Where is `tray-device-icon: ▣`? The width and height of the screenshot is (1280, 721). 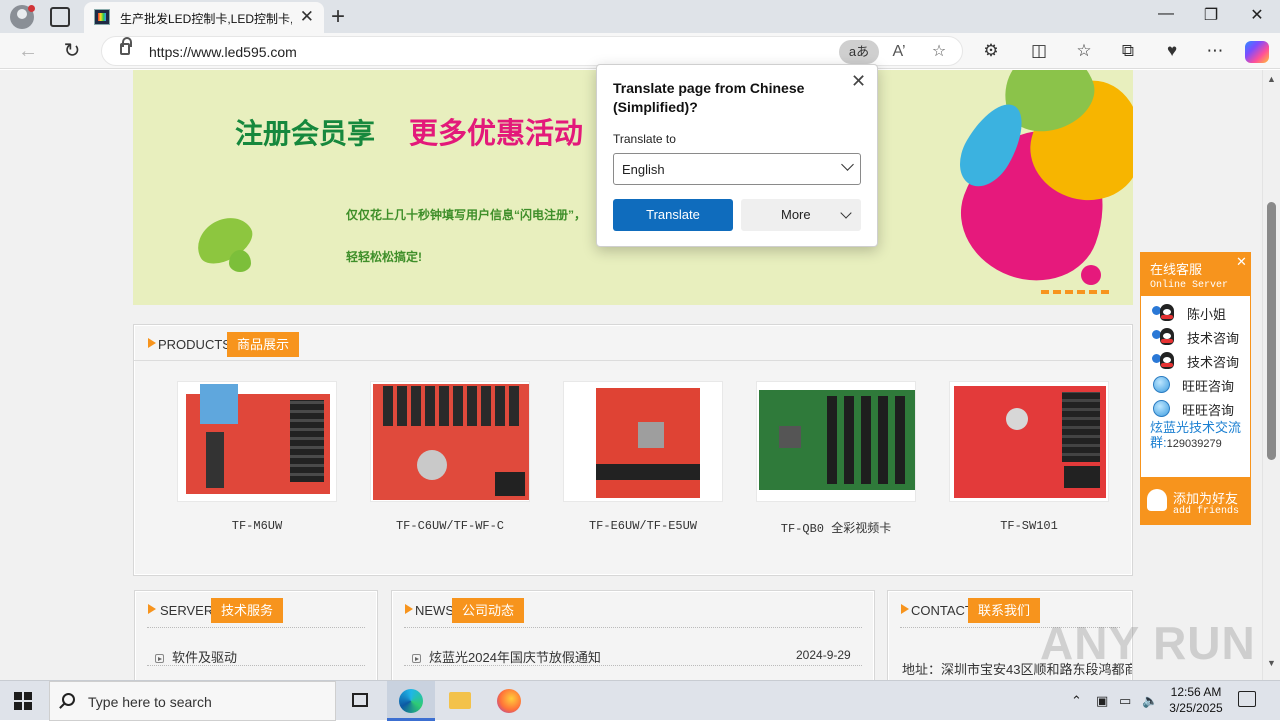 tray-device-icon: ▣ is located at coordinates (1102, 701).